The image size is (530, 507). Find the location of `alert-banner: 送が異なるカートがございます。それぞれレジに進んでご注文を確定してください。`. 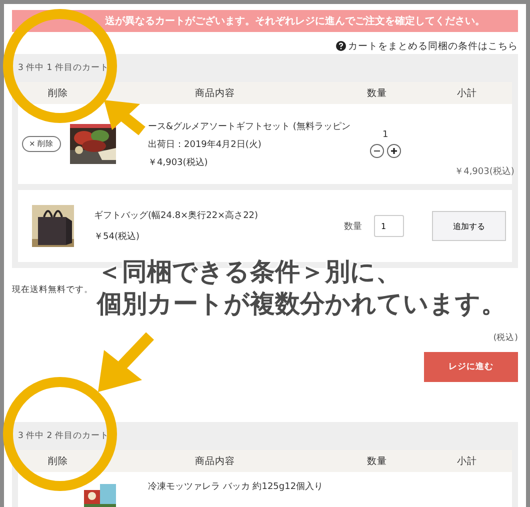

alert-banner: 送が異なるカートがございます。それぞれレジに進んでご注文を確定してください。 is located at coordinates (265, 21).